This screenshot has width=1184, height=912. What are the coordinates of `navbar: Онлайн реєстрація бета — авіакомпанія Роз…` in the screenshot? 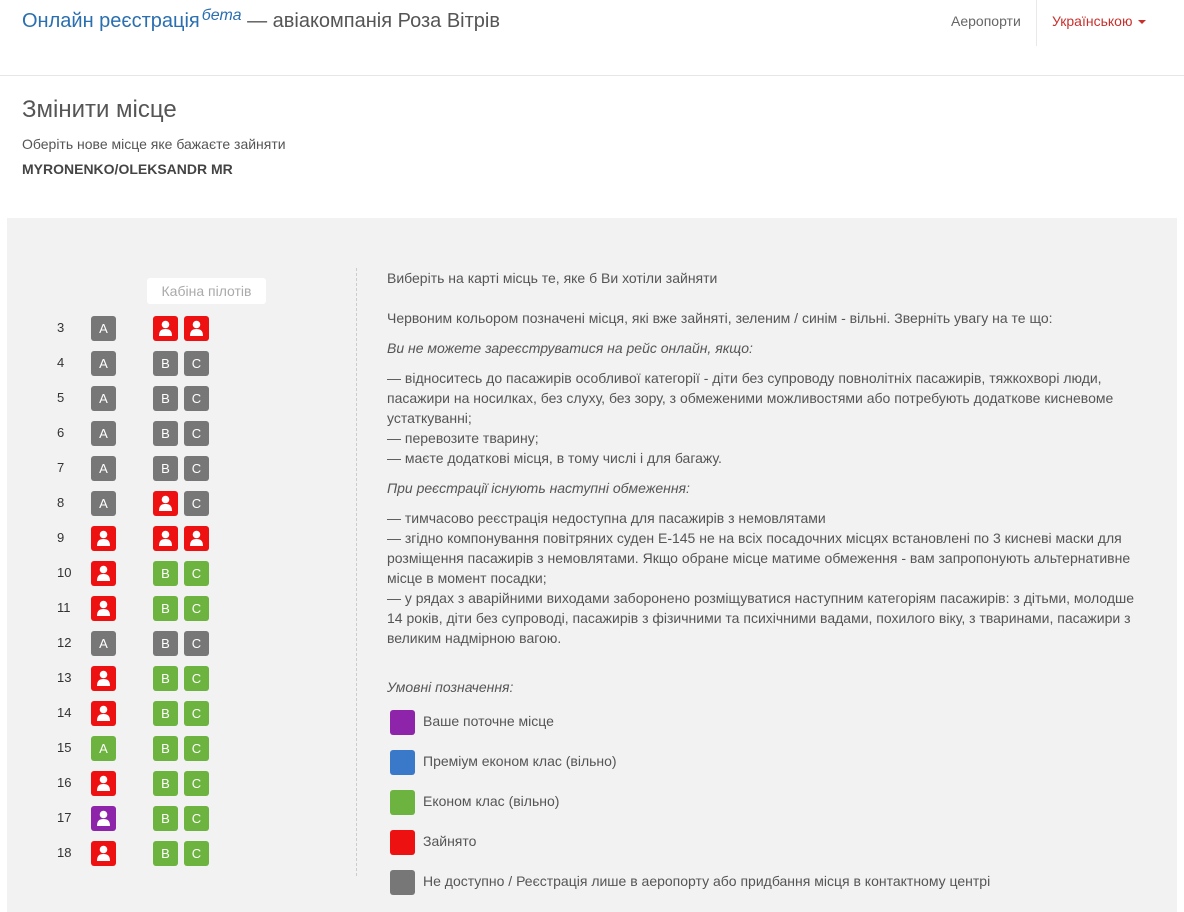 It's located at (592, 38).